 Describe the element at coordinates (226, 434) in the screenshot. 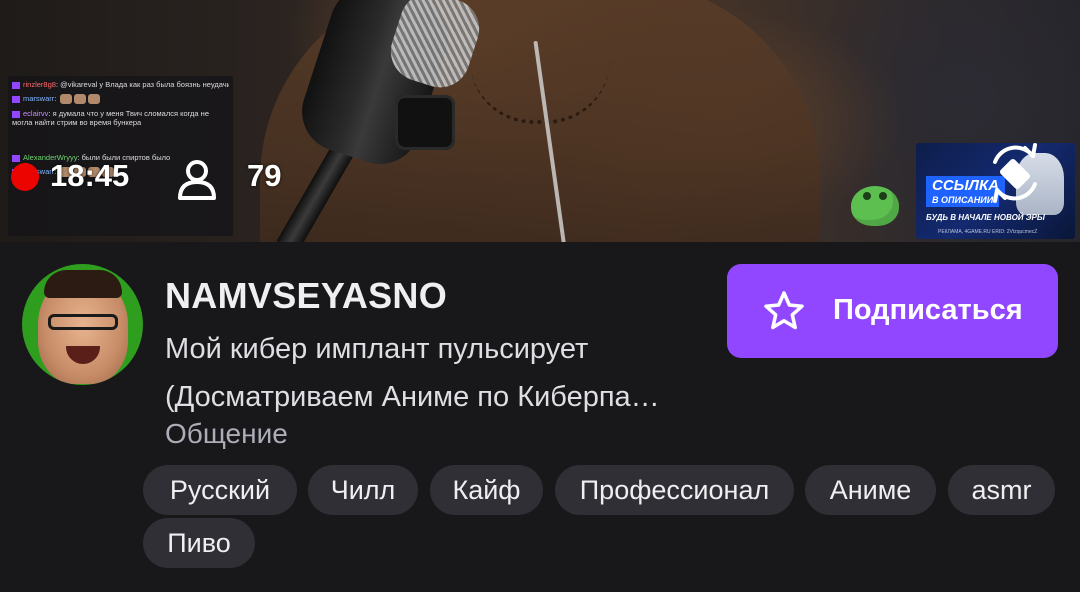

I see `stream-category: Общение` at that location.